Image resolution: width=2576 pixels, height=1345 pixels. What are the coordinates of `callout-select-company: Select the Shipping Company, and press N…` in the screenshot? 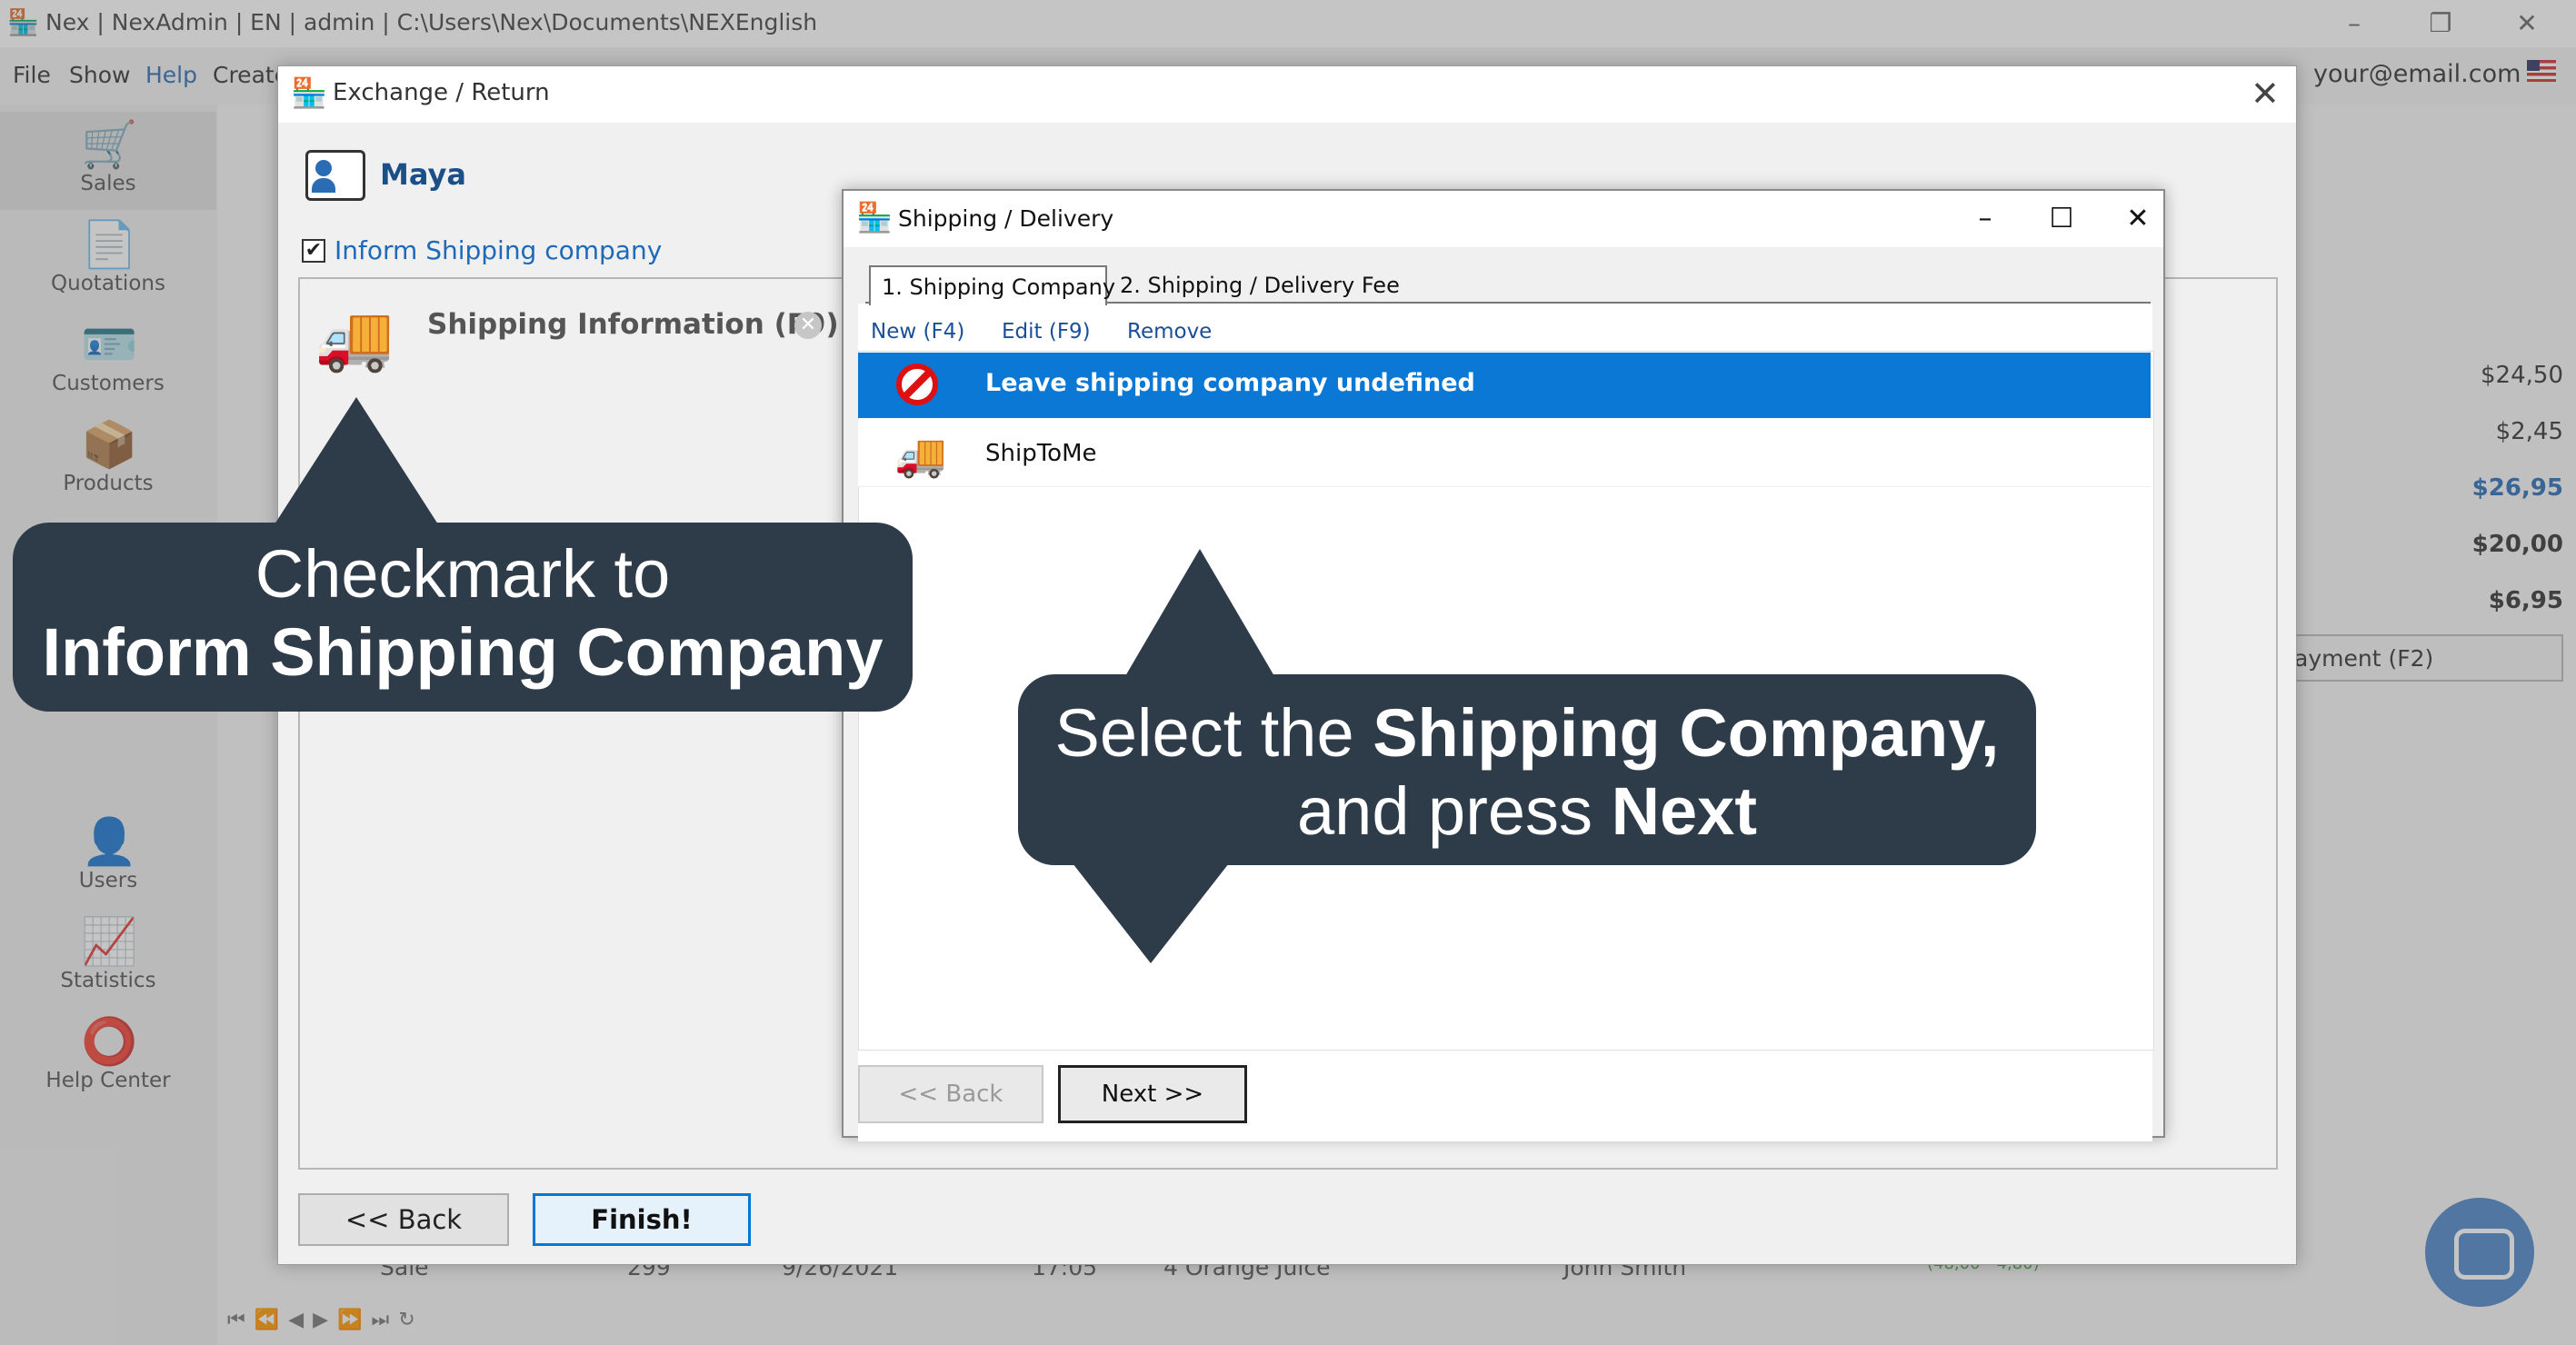 It's located at (1527, 769).